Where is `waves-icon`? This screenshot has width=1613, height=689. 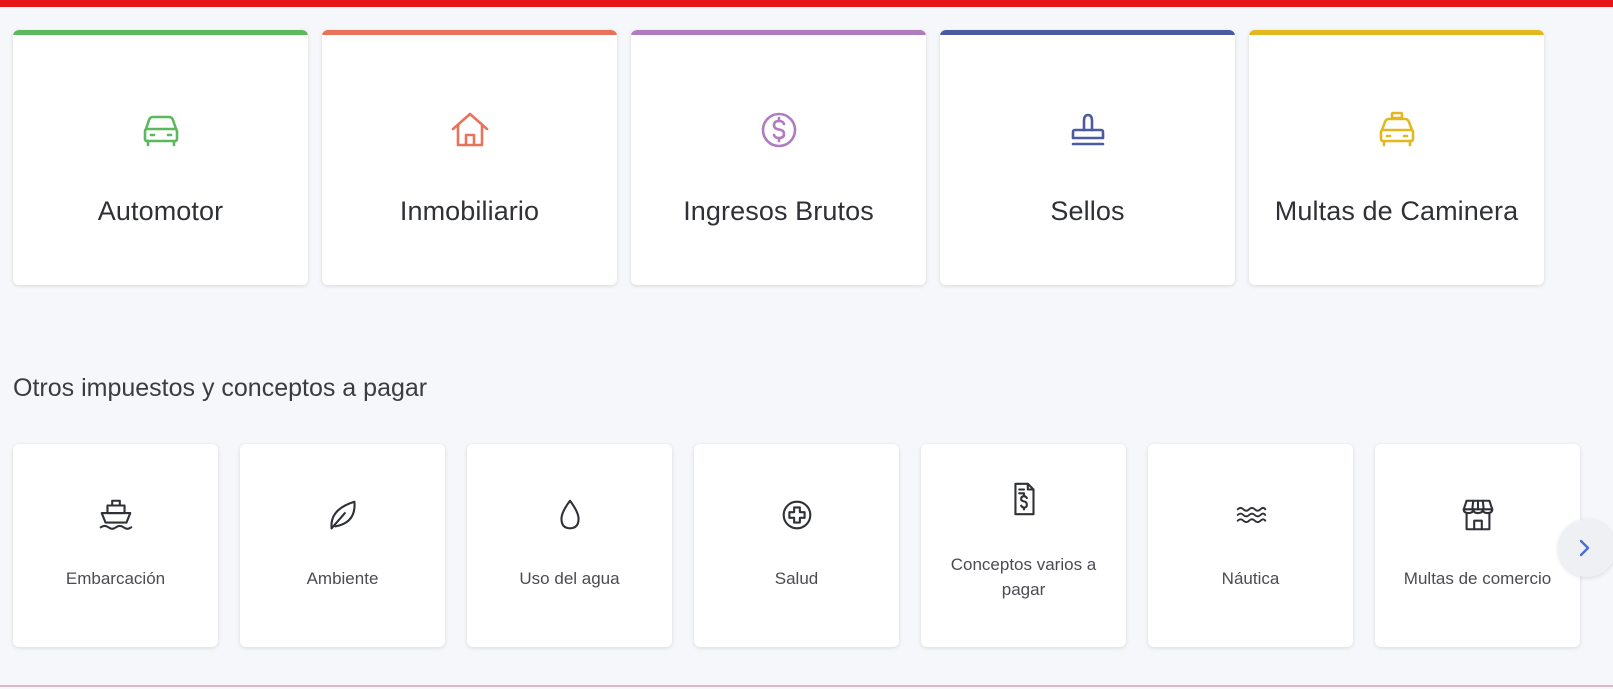 waves-icon is located at coordinates (1250, 517).